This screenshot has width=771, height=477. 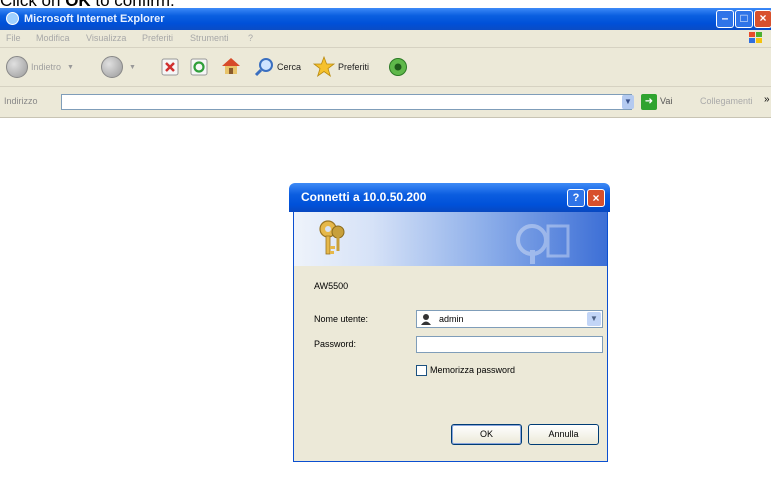 What do you see at coordinates (341, 319) in the screenshot?
I see `username-label: Nome utente:` at bounding box center [341, 319].